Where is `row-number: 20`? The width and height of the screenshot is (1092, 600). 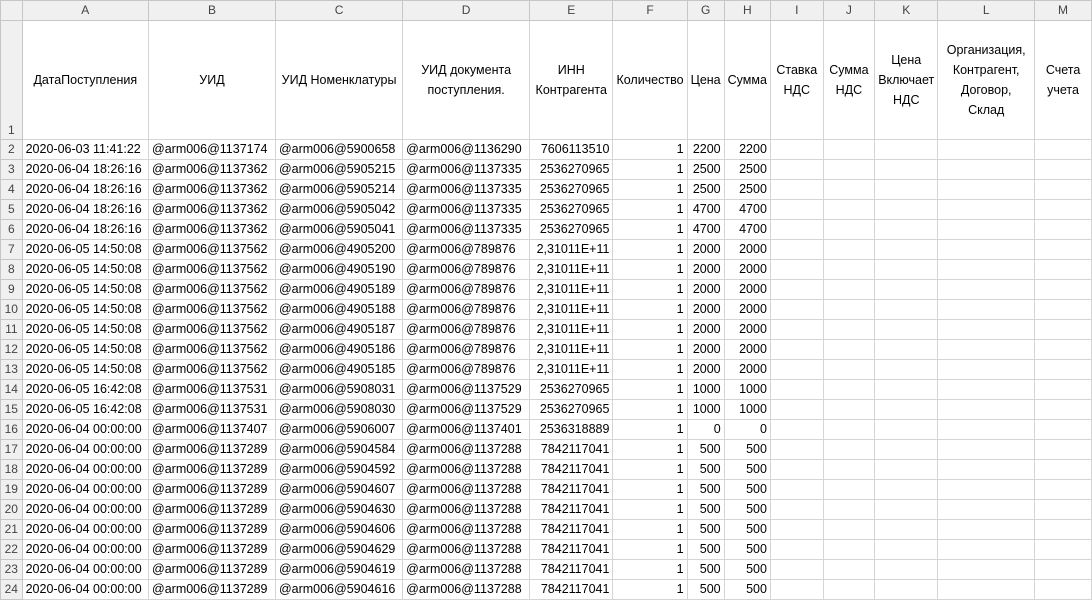 row-number: 20 is located at coordinates (11, 509).